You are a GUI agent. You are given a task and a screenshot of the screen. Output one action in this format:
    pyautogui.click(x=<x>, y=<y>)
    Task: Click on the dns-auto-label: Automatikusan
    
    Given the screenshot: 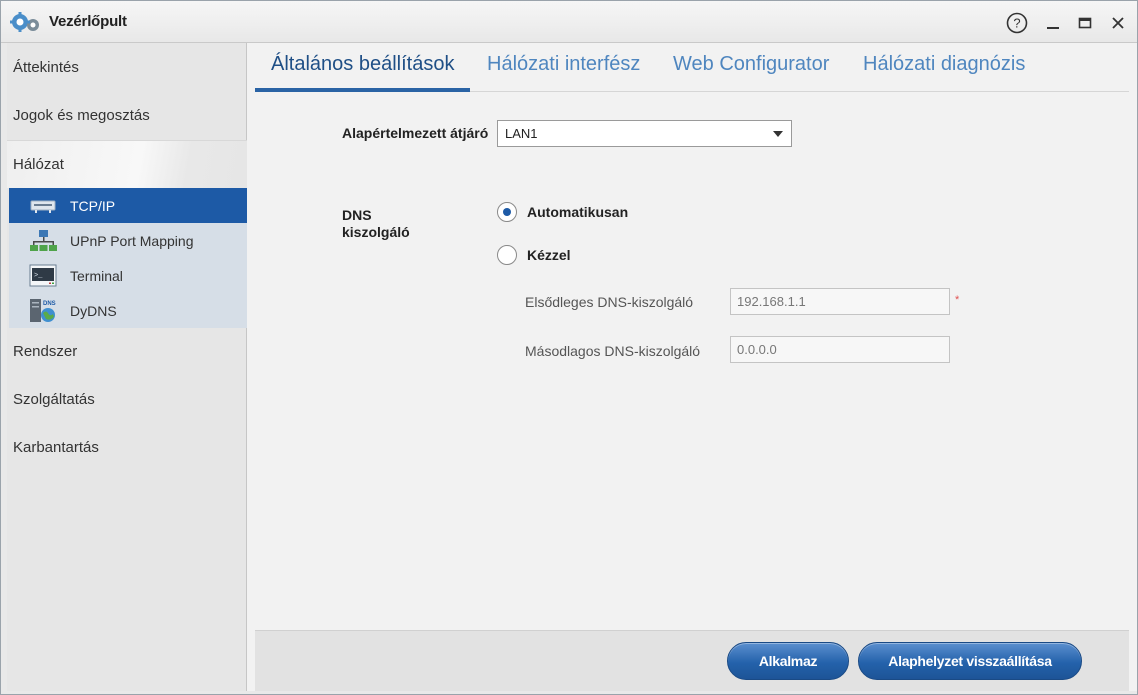 What is the action you would take?
    pyautogui.click(x=578, y=212)
    